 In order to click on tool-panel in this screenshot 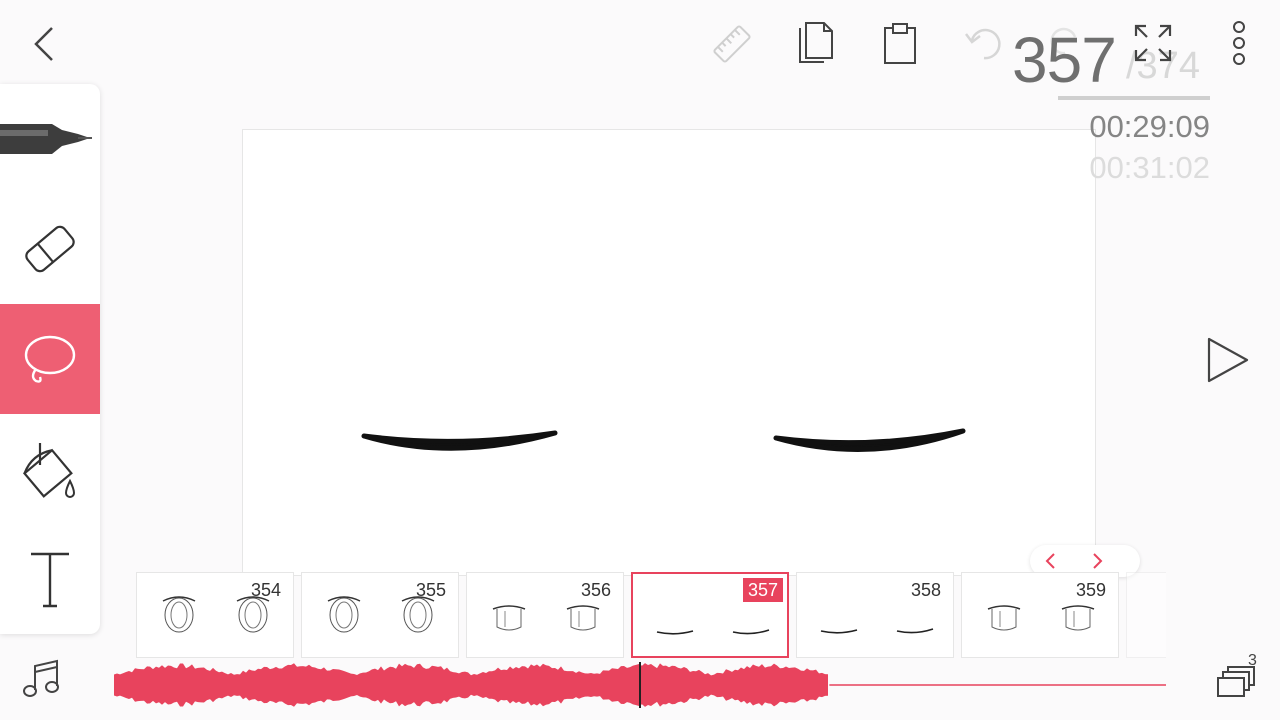, I will do `click(50, 359)`.